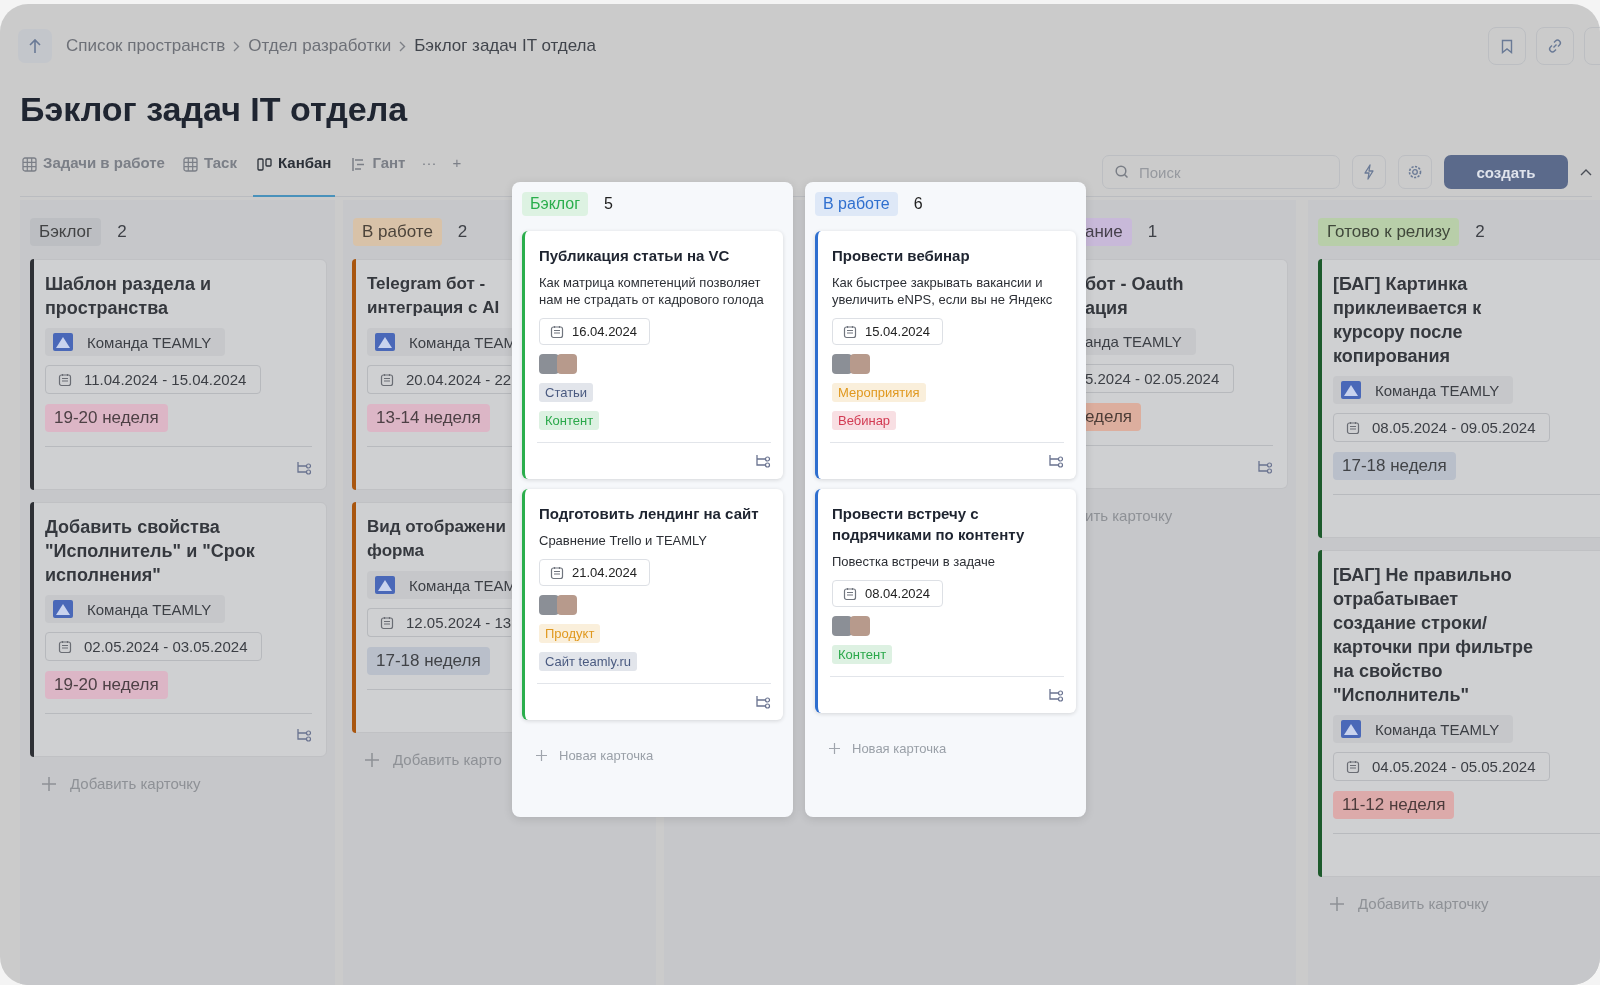 The width and height of the screenshot is (1600, 985). I want to click on view-tab: Таск, so click(209, 172).